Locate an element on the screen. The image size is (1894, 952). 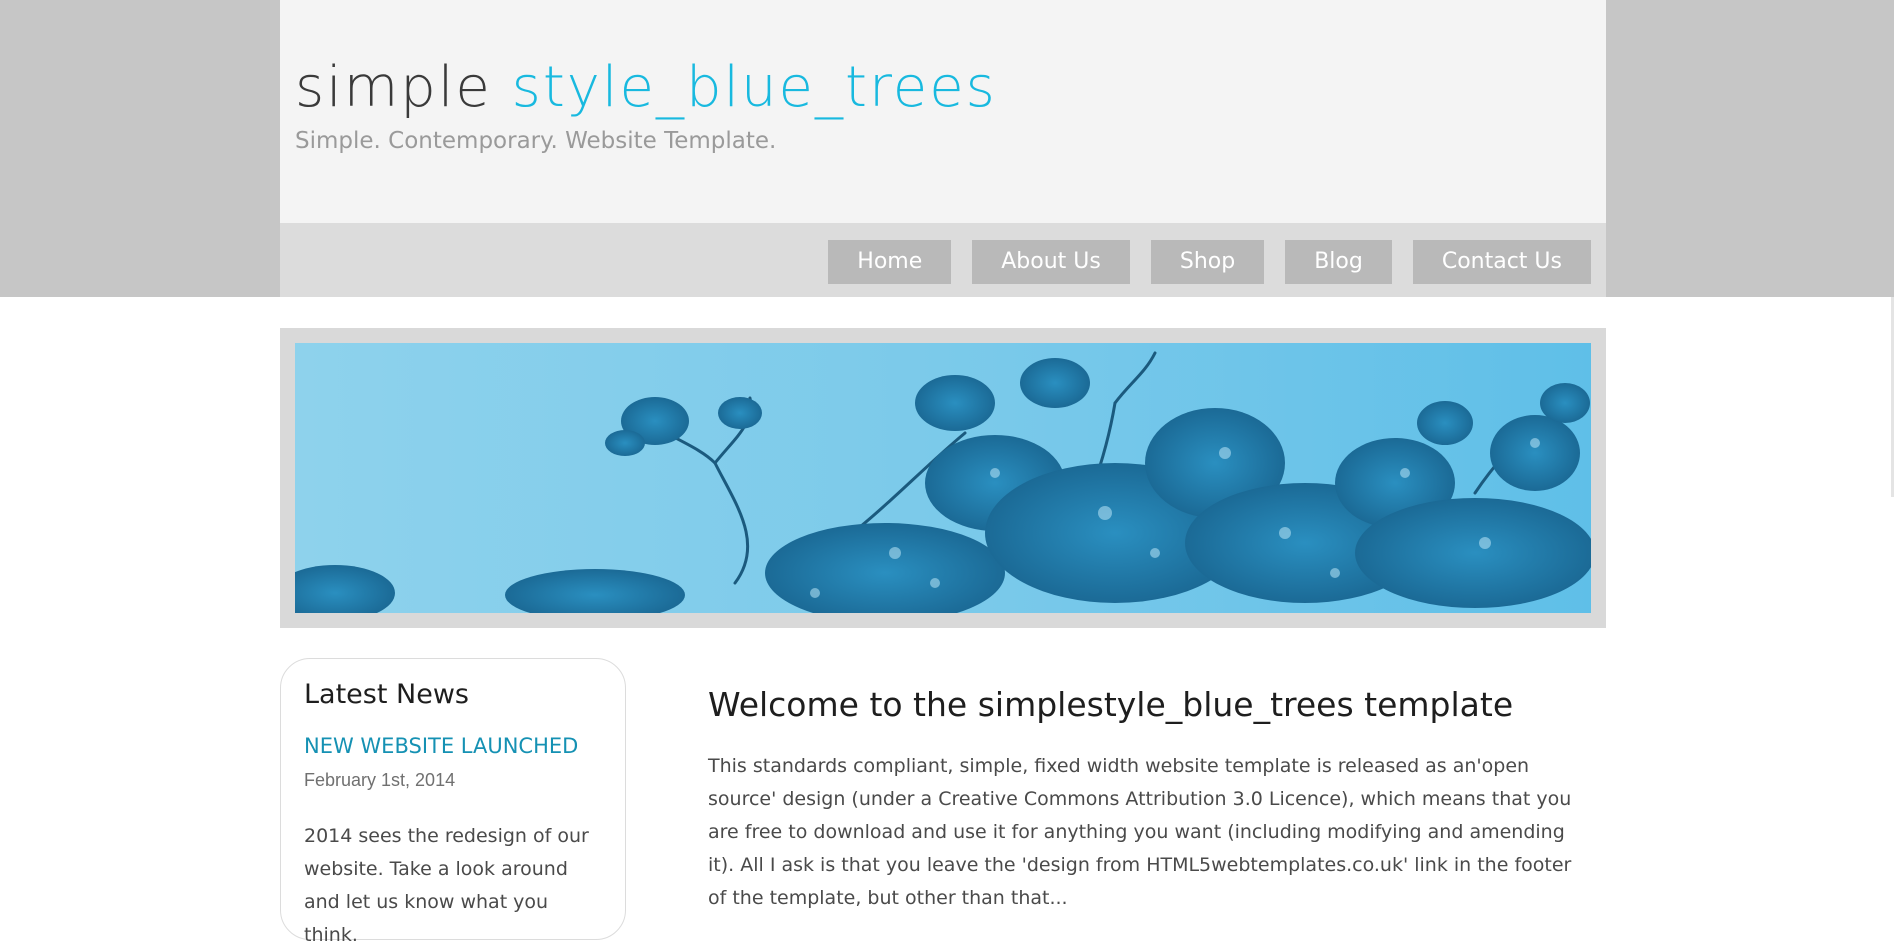
logo-text-simple: simple is located at coordinates (403, 87).